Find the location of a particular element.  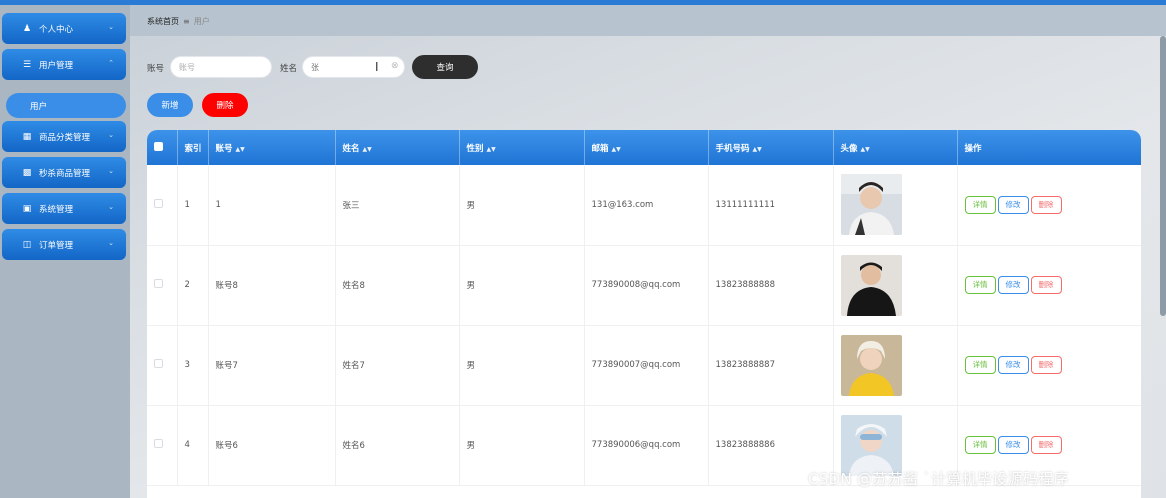

cell-avatar is located at coordinates (895, 365).